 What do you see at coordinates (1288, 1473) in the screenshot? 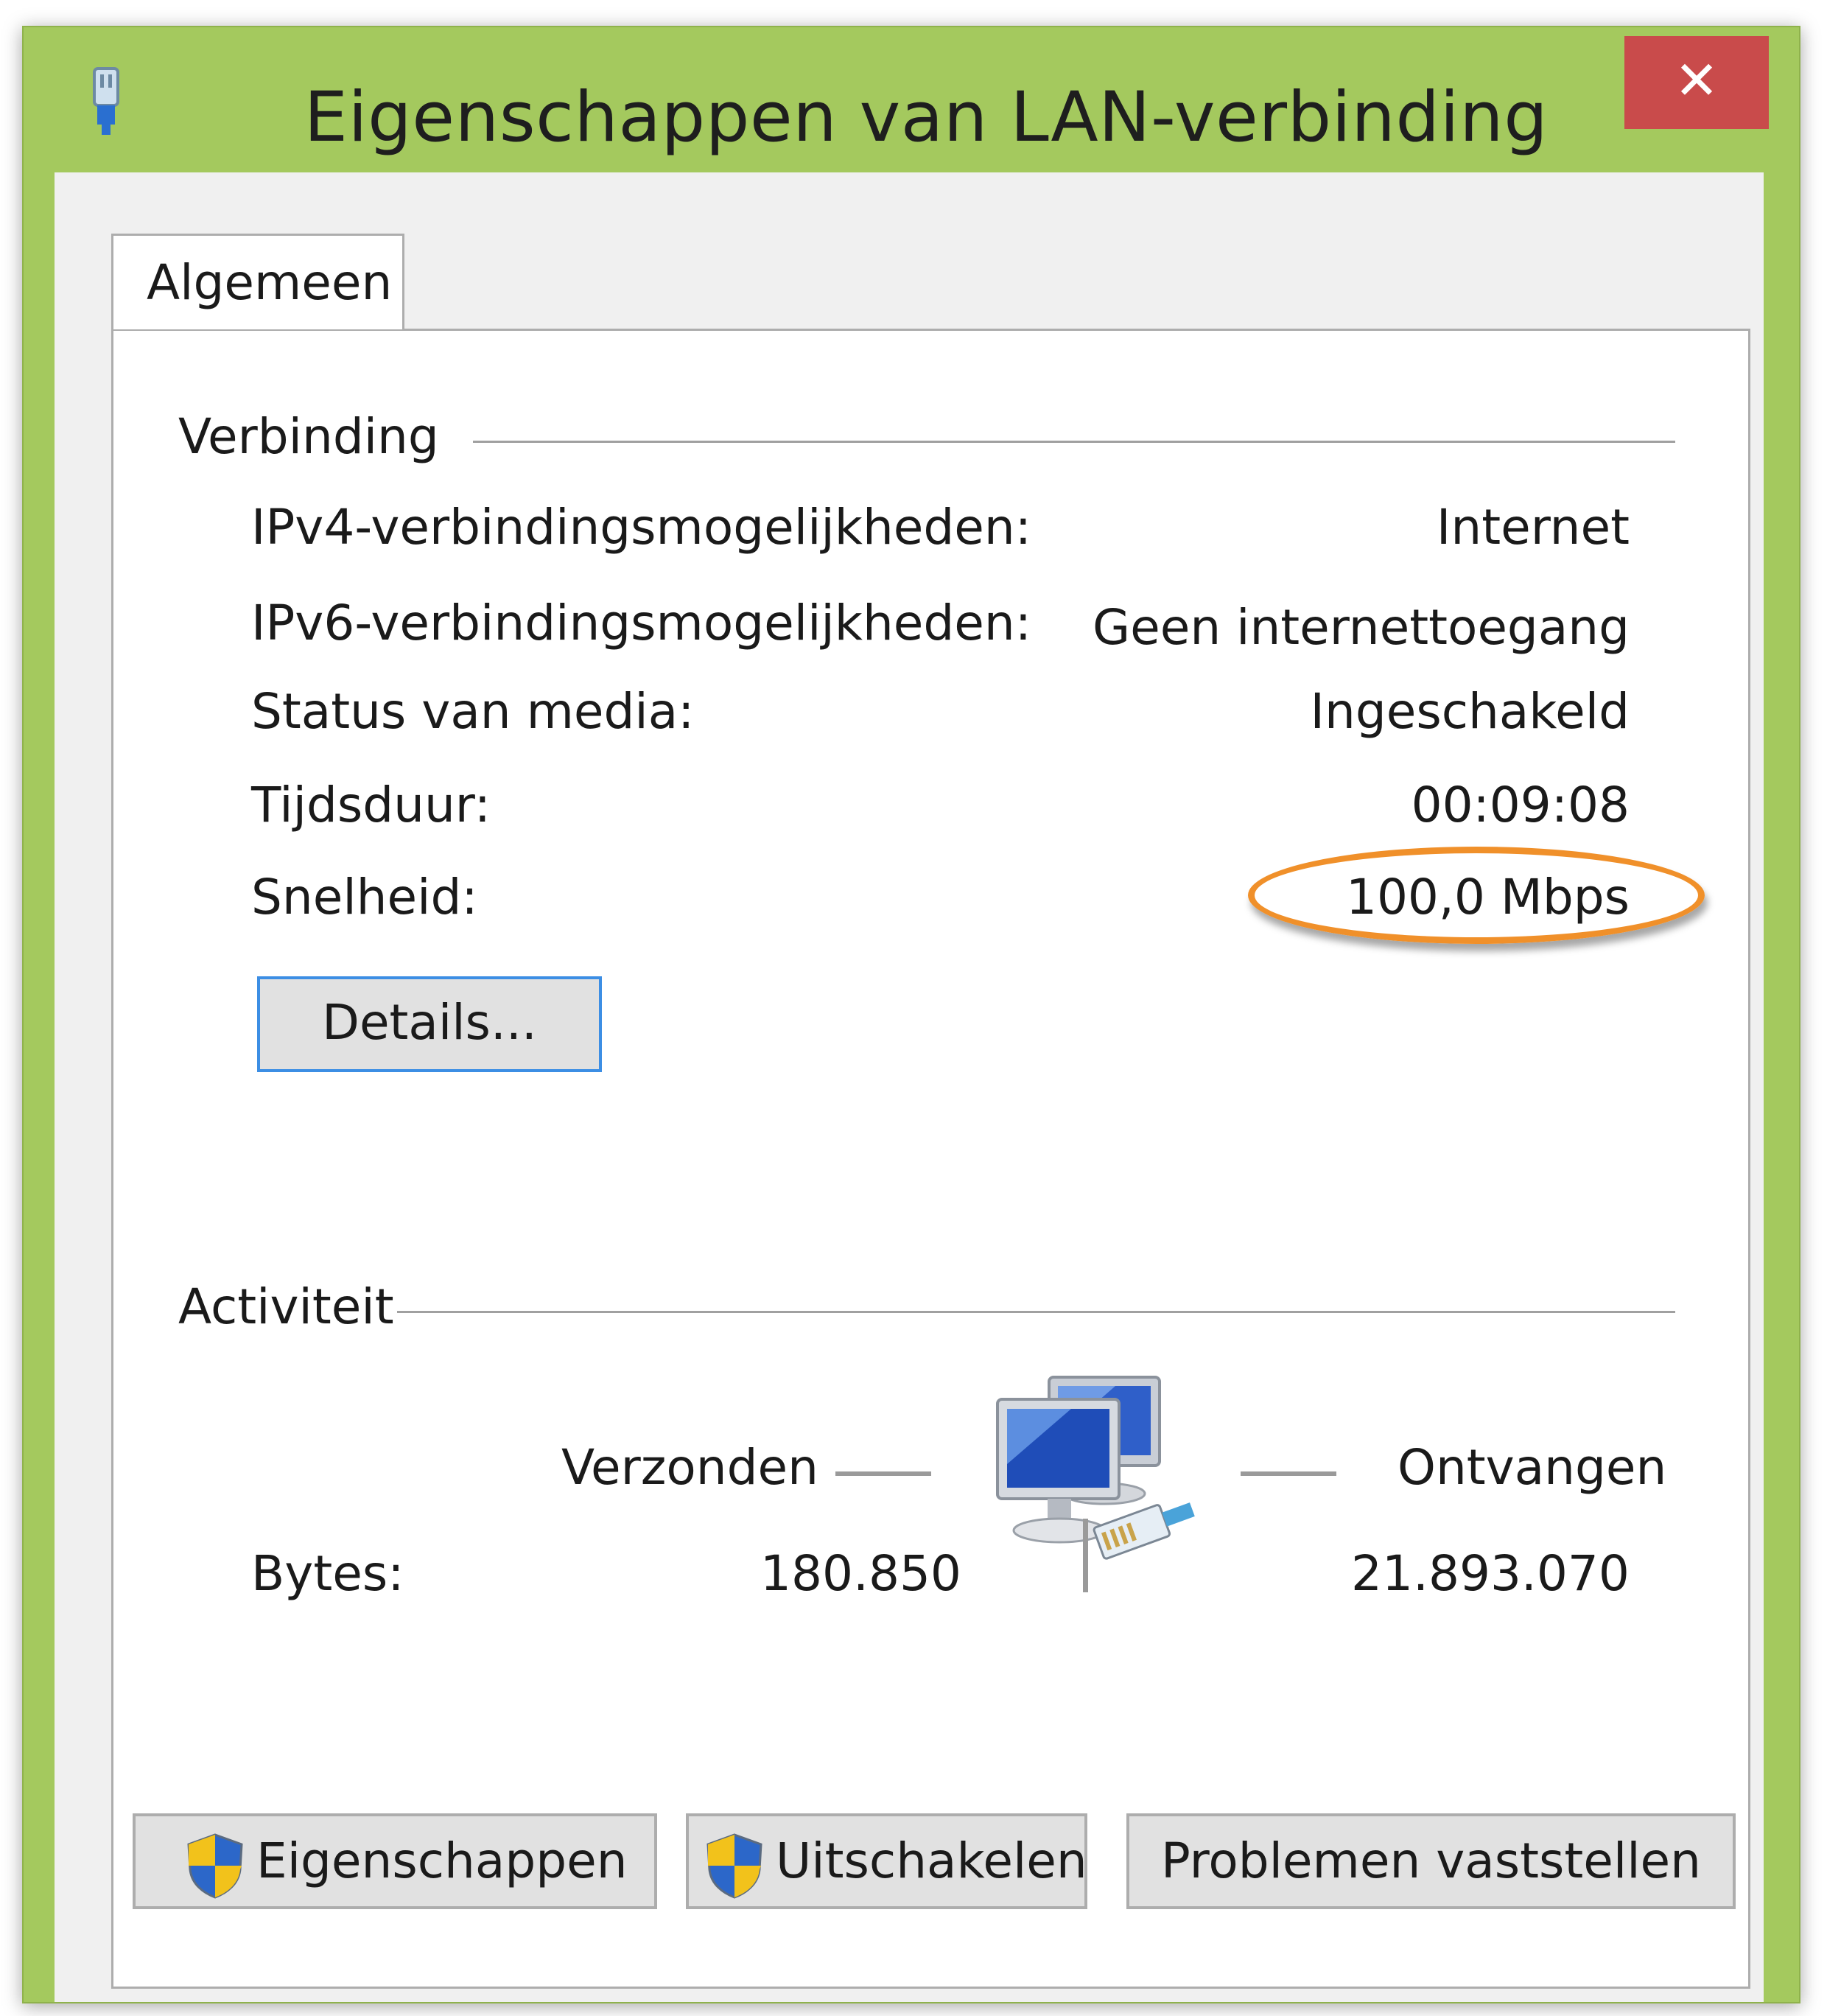
I see `received-connector-line` at bounding box center [1288, 1473].